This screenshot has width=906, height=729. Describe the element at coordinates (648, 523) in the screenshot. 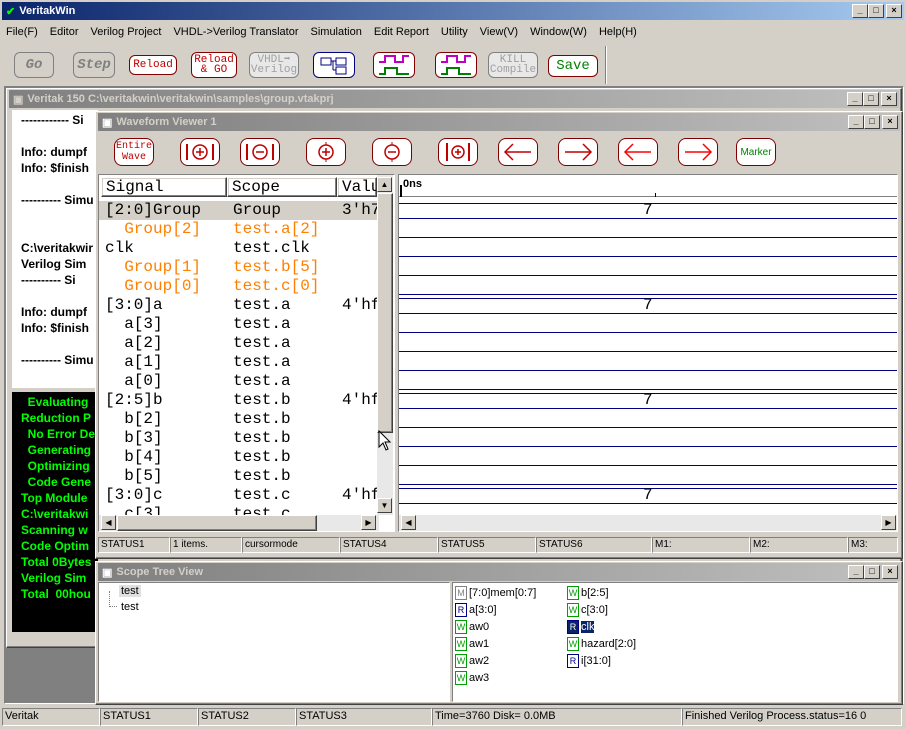

I see `wave-hscrollbar: ◀ ▶` at that location.